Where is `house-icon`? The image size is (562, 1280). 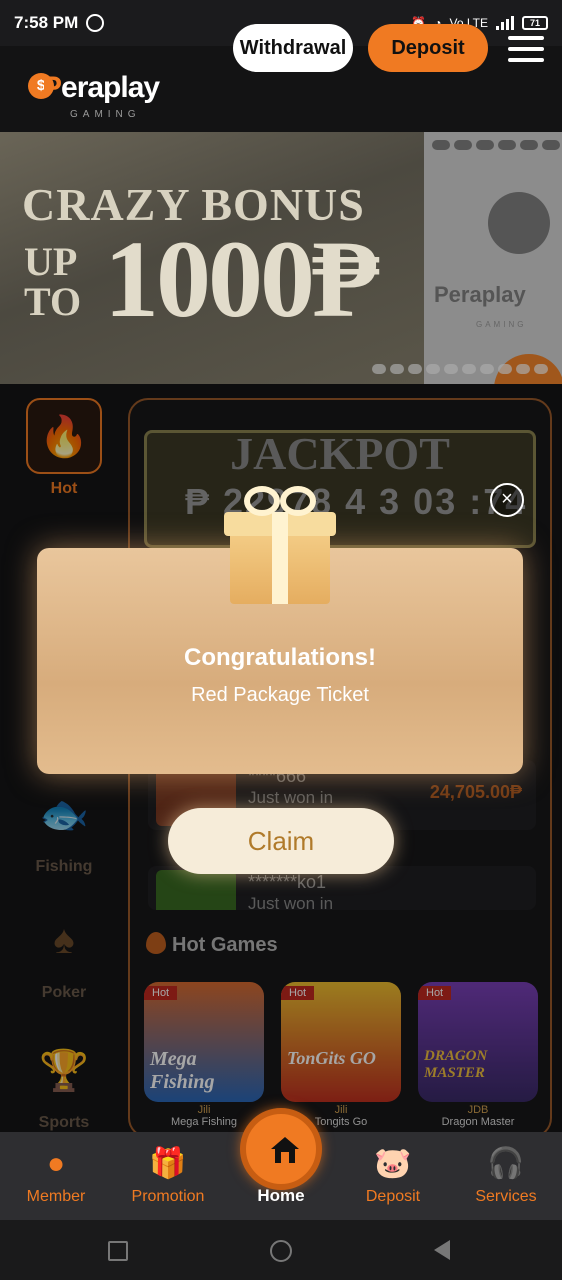 house-icon is located at coordinates (285, 1150).